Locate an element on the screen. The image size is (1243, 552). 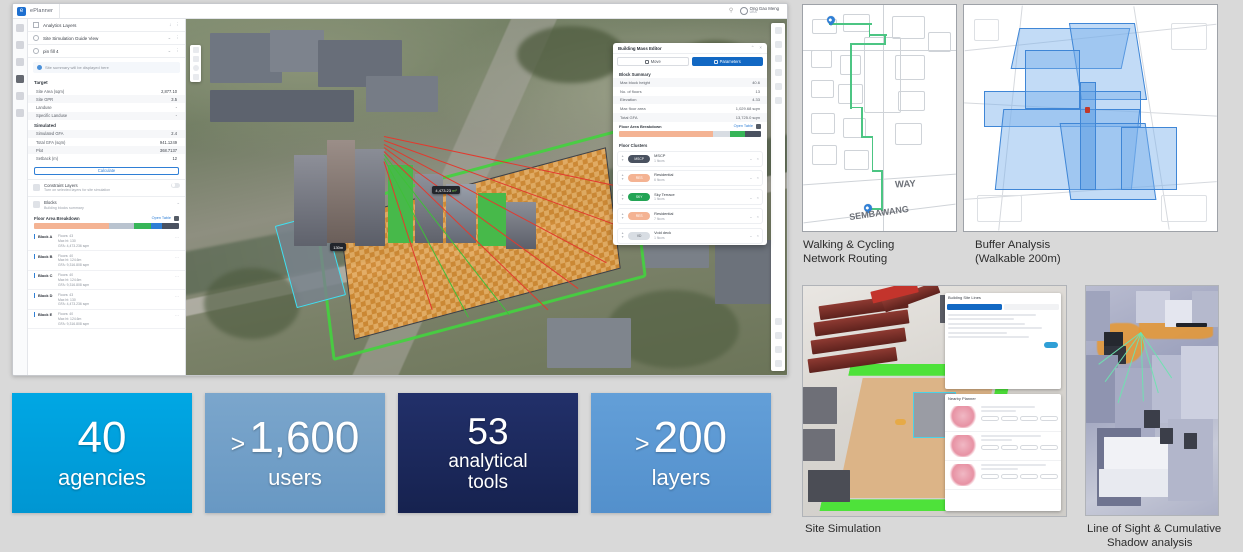
terrain-icon is located at coordinates (778, 335).